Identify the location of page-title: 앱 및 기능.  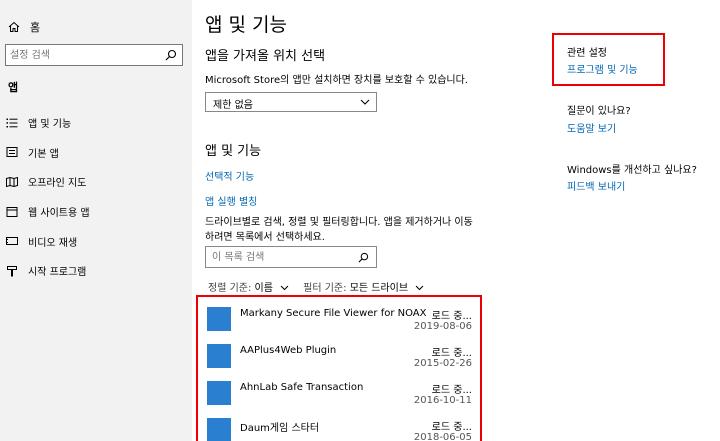
(246, 25).